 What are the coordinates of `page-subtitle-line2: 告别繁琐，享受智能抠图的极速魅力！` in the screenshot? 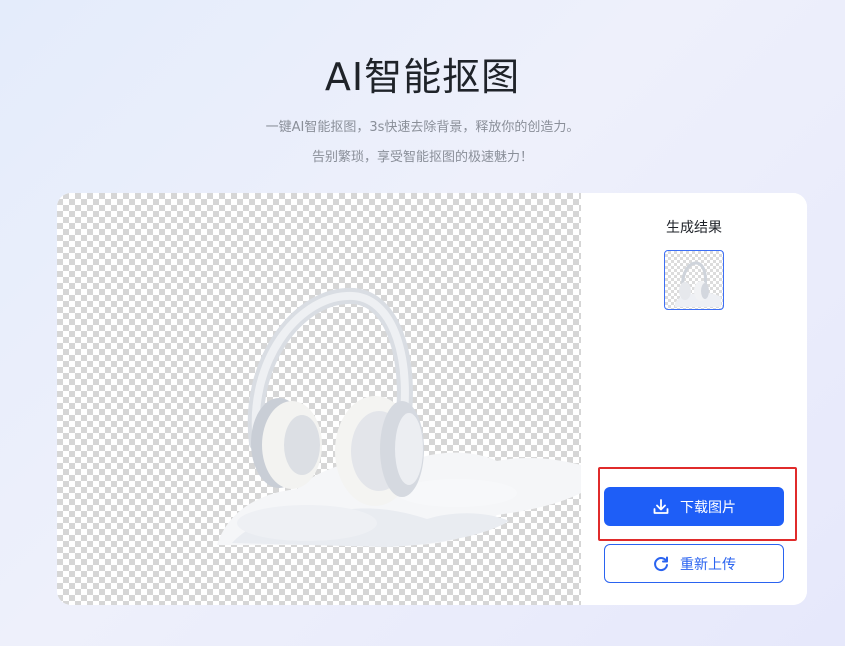 It's located at (422, 157).